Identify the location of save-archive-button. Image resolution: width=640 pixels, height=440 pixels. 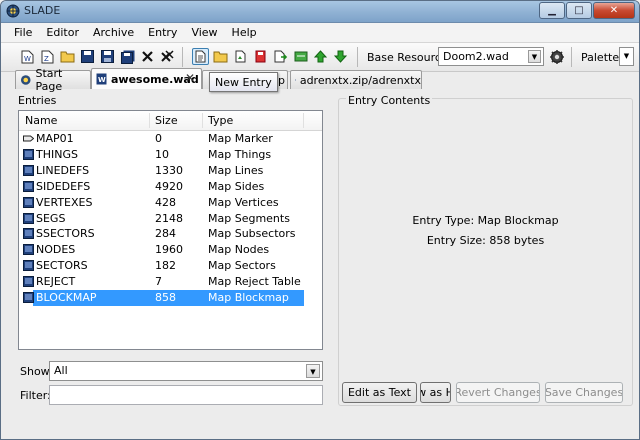
(87, 56).